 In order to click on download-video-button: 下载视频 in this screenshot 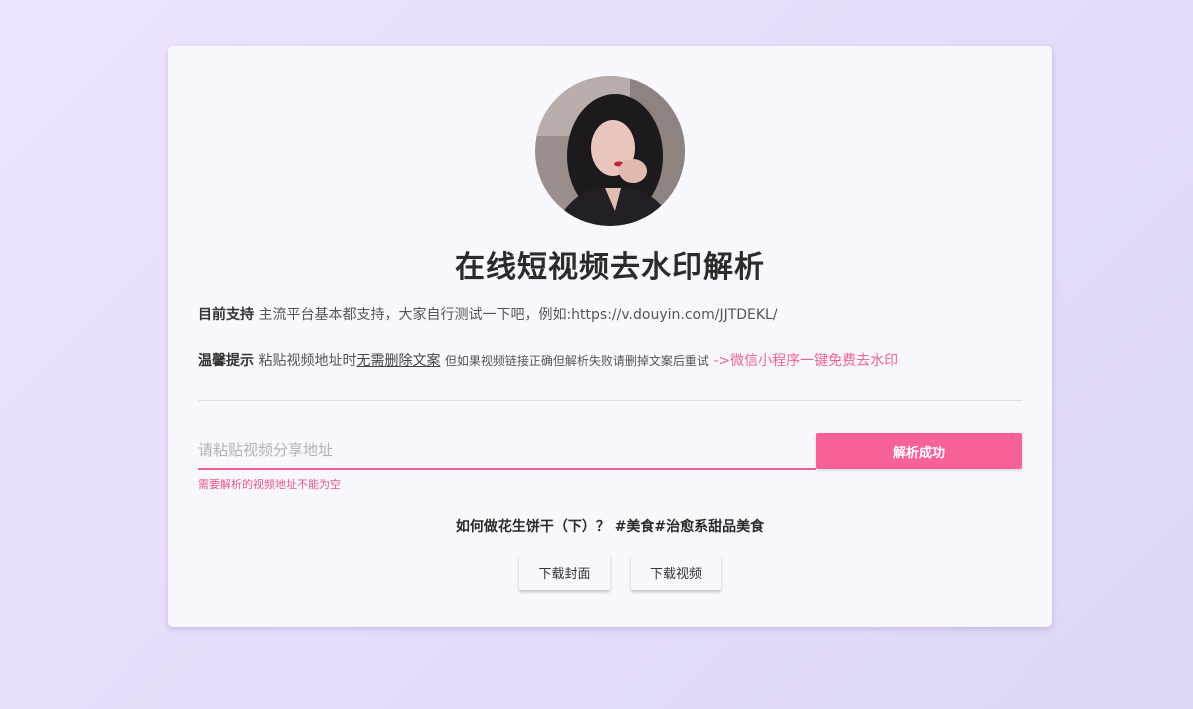, I will do `click(676, 572)`.